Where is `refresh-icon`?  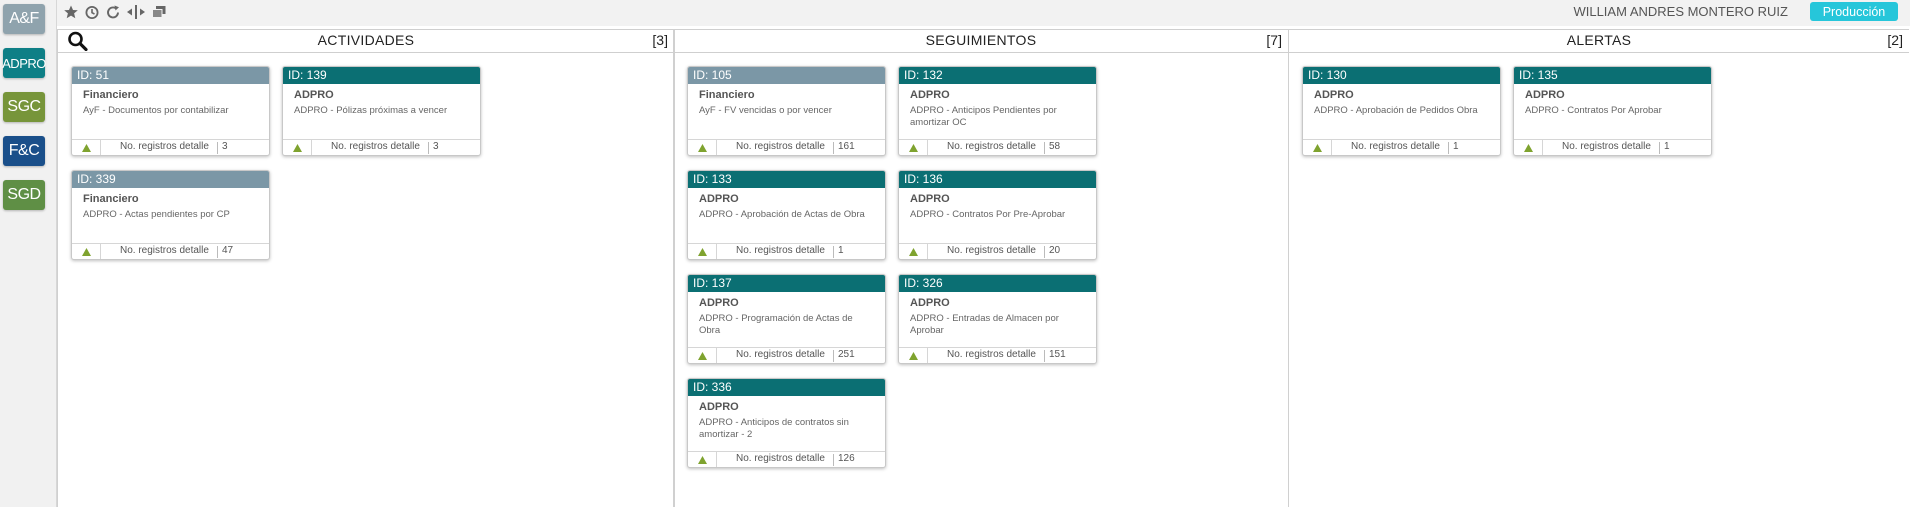
refresh-icon is located at coordinates (113, 12).